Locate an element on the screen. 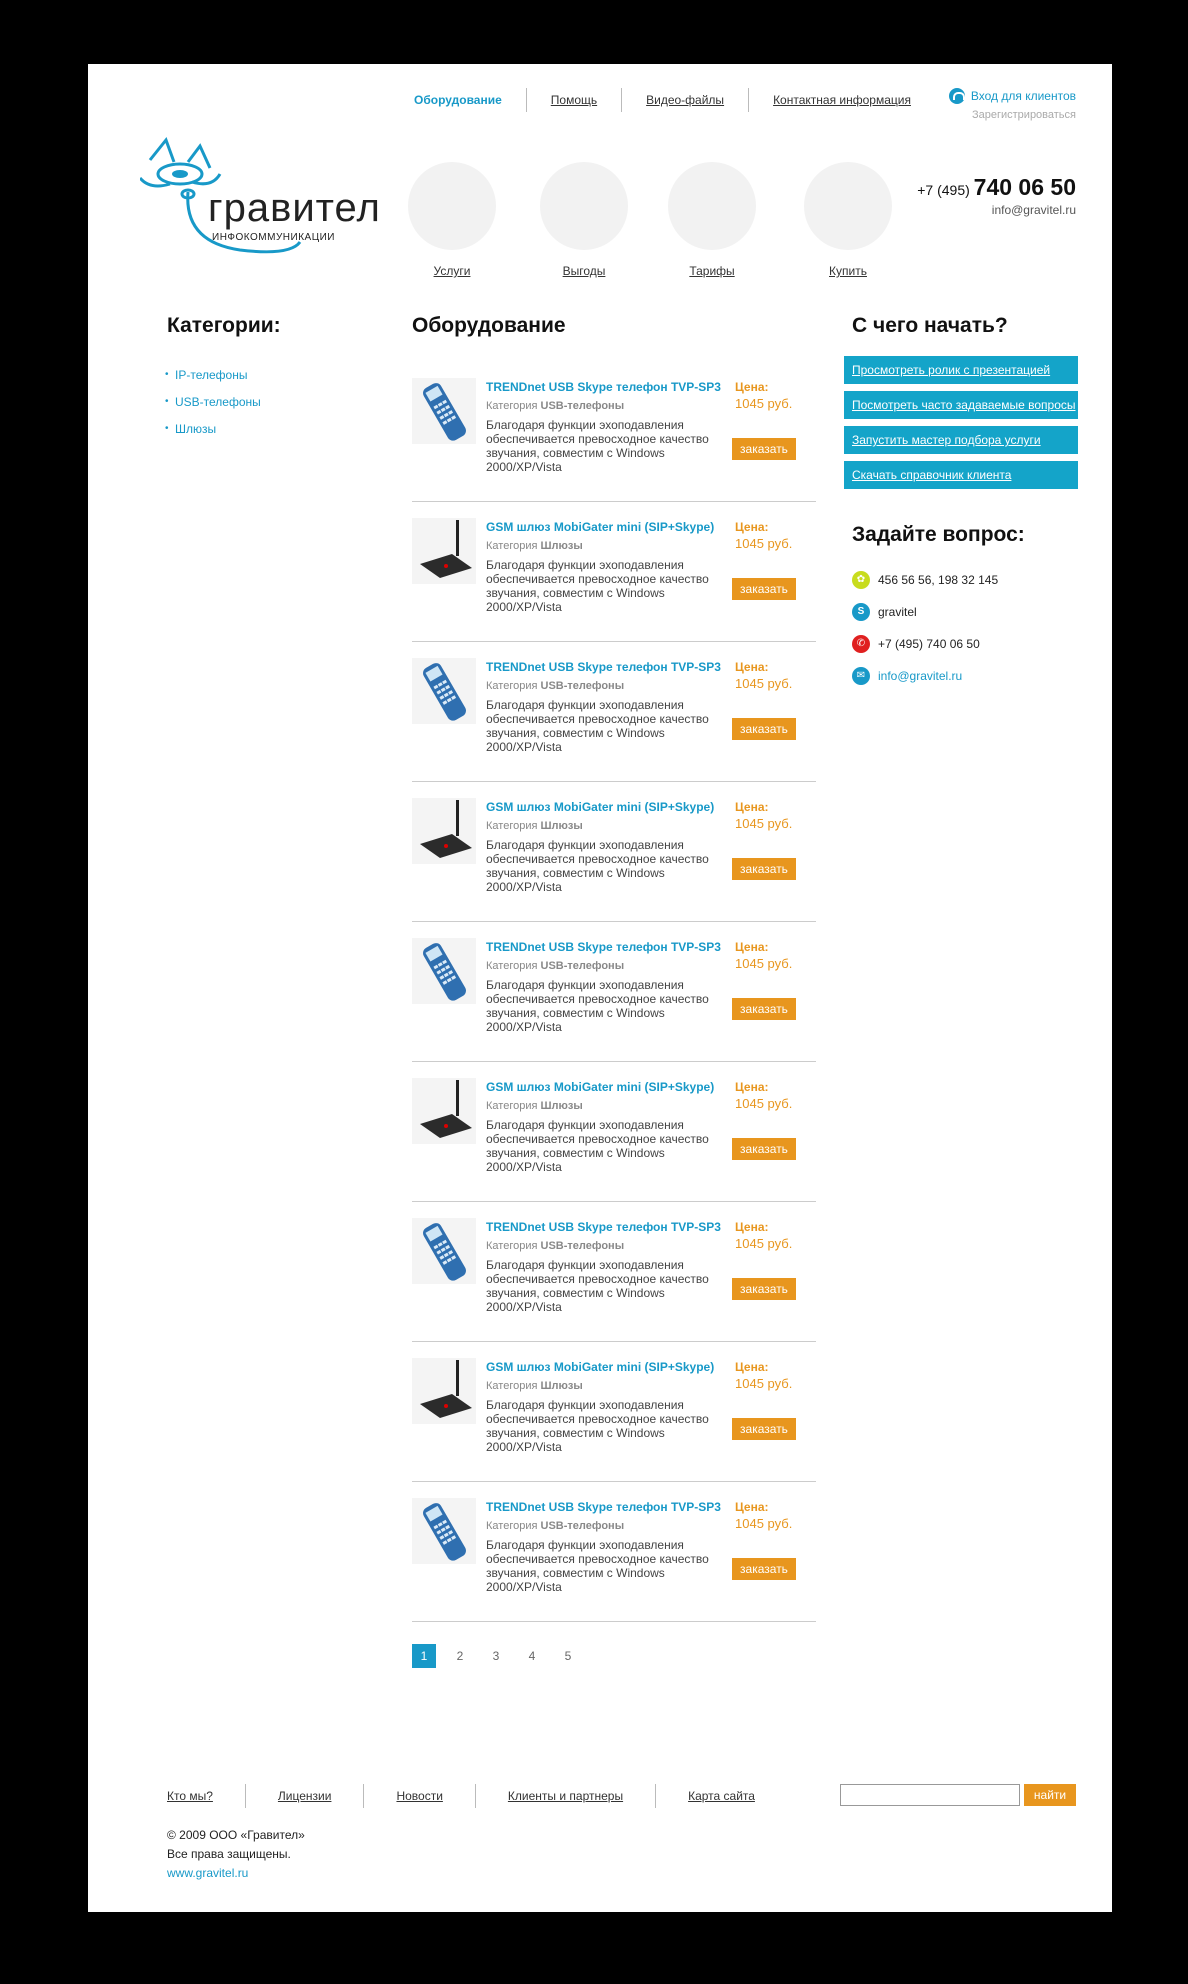 The height and width of the screenshot is (1984, 1188). categories-title: Категории: is located at coordinates (224, 325).